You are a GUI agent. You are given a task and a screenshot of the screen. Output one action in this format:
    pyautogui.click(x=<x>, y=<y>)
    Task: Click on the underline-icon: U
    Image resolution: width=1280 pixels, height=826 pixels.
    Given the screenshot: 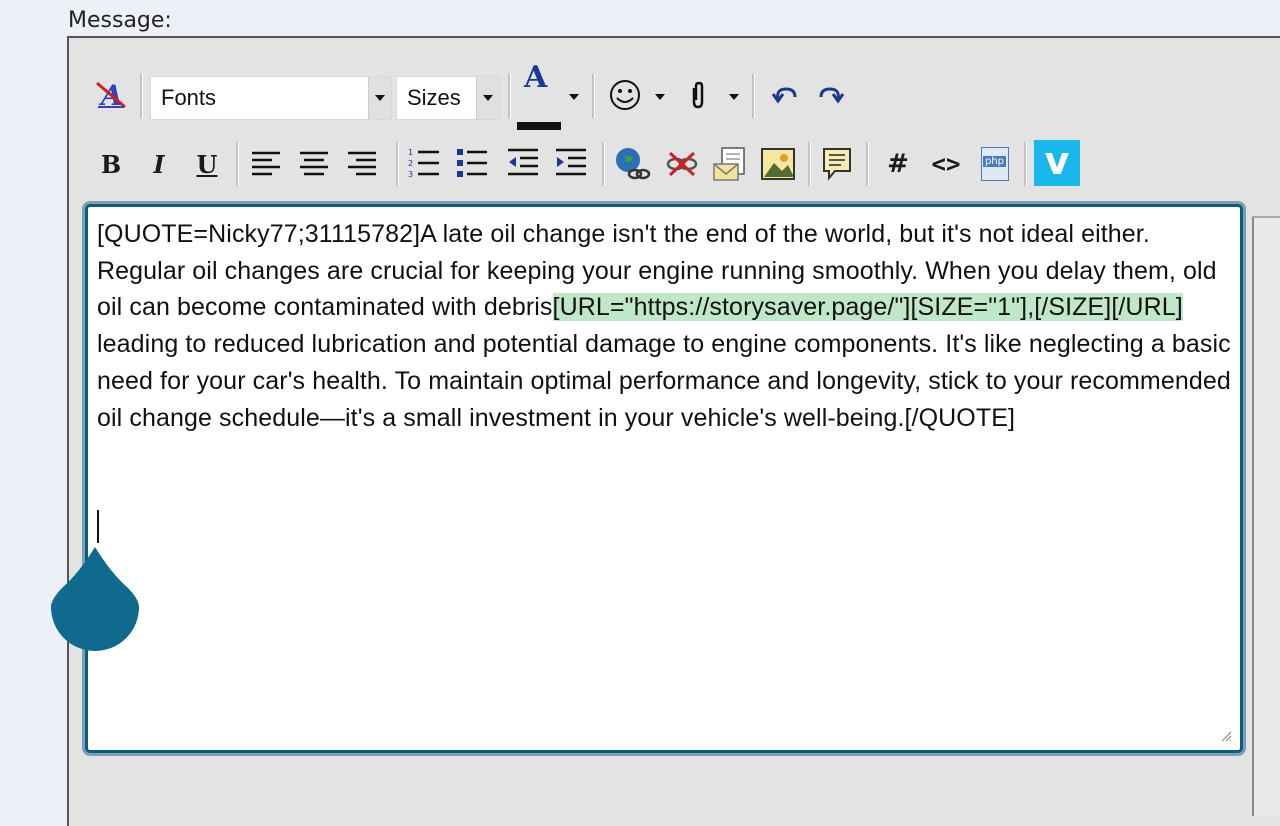 What is the action you would take?
    pyautogui.click(x=207, y=164)
    